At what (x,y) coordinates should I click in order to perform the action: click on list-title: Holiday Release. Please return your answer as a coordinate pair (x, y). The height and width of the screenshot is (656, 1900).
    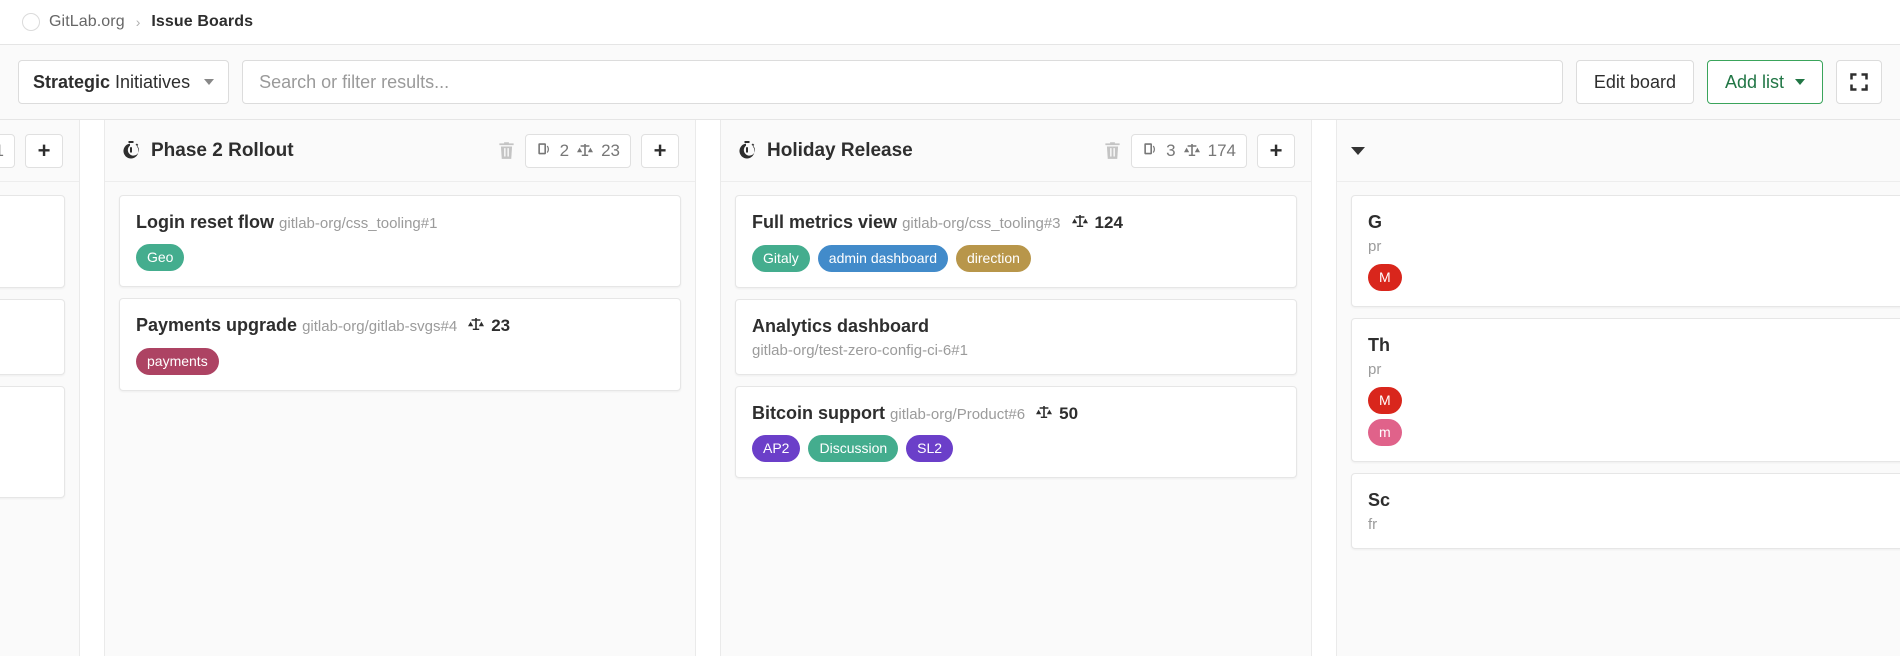
    Looking at the image, I should click on (840, 150).